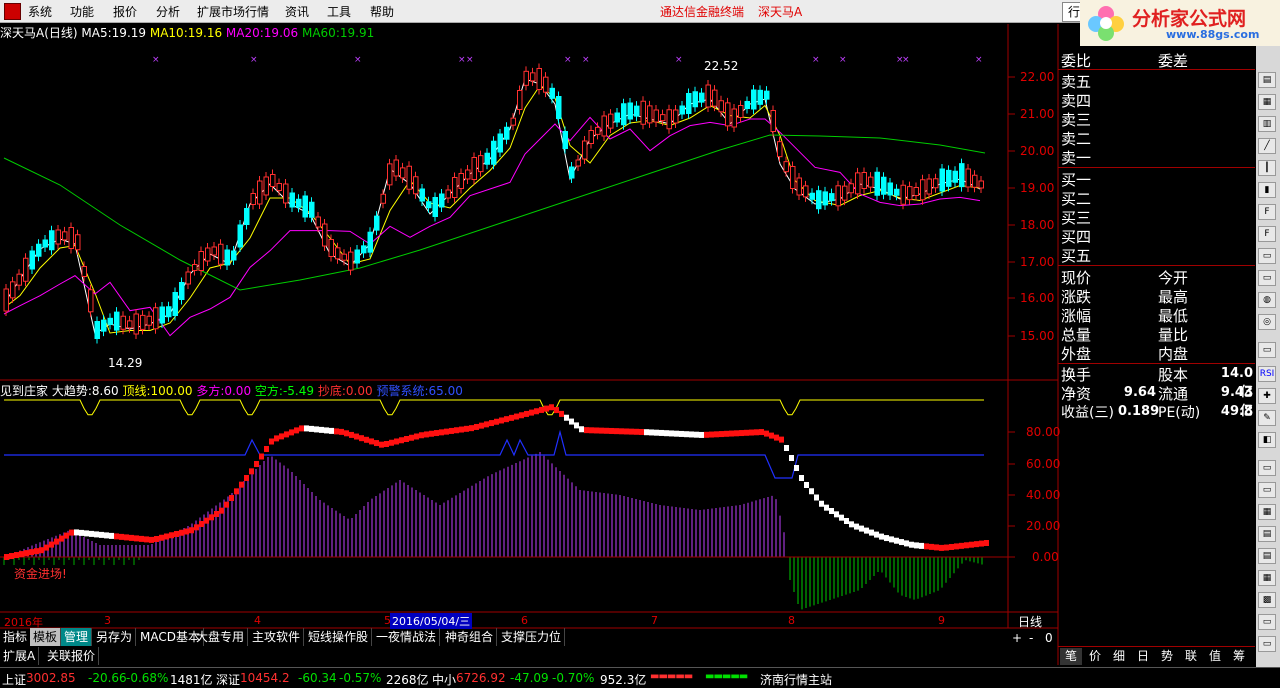  Describe the element at coordinates (1179, 413) in the screenshot. I see `pe-label: PE(动)` at that location.